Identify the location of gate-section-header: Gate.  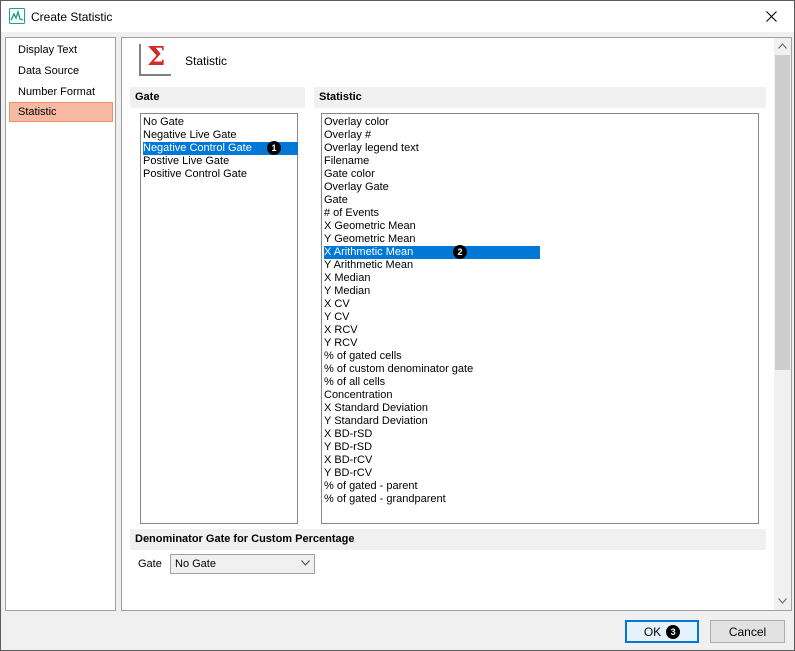
(217, 97).